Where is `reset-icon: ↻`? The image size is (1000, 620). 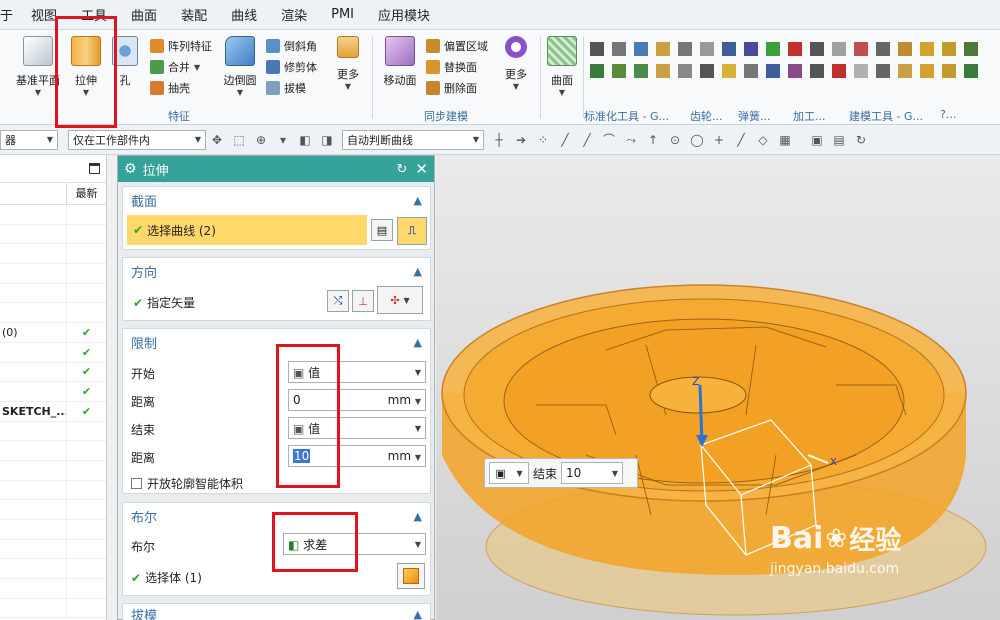
reset-icon: ↻ is located at coordinates (402, 169).